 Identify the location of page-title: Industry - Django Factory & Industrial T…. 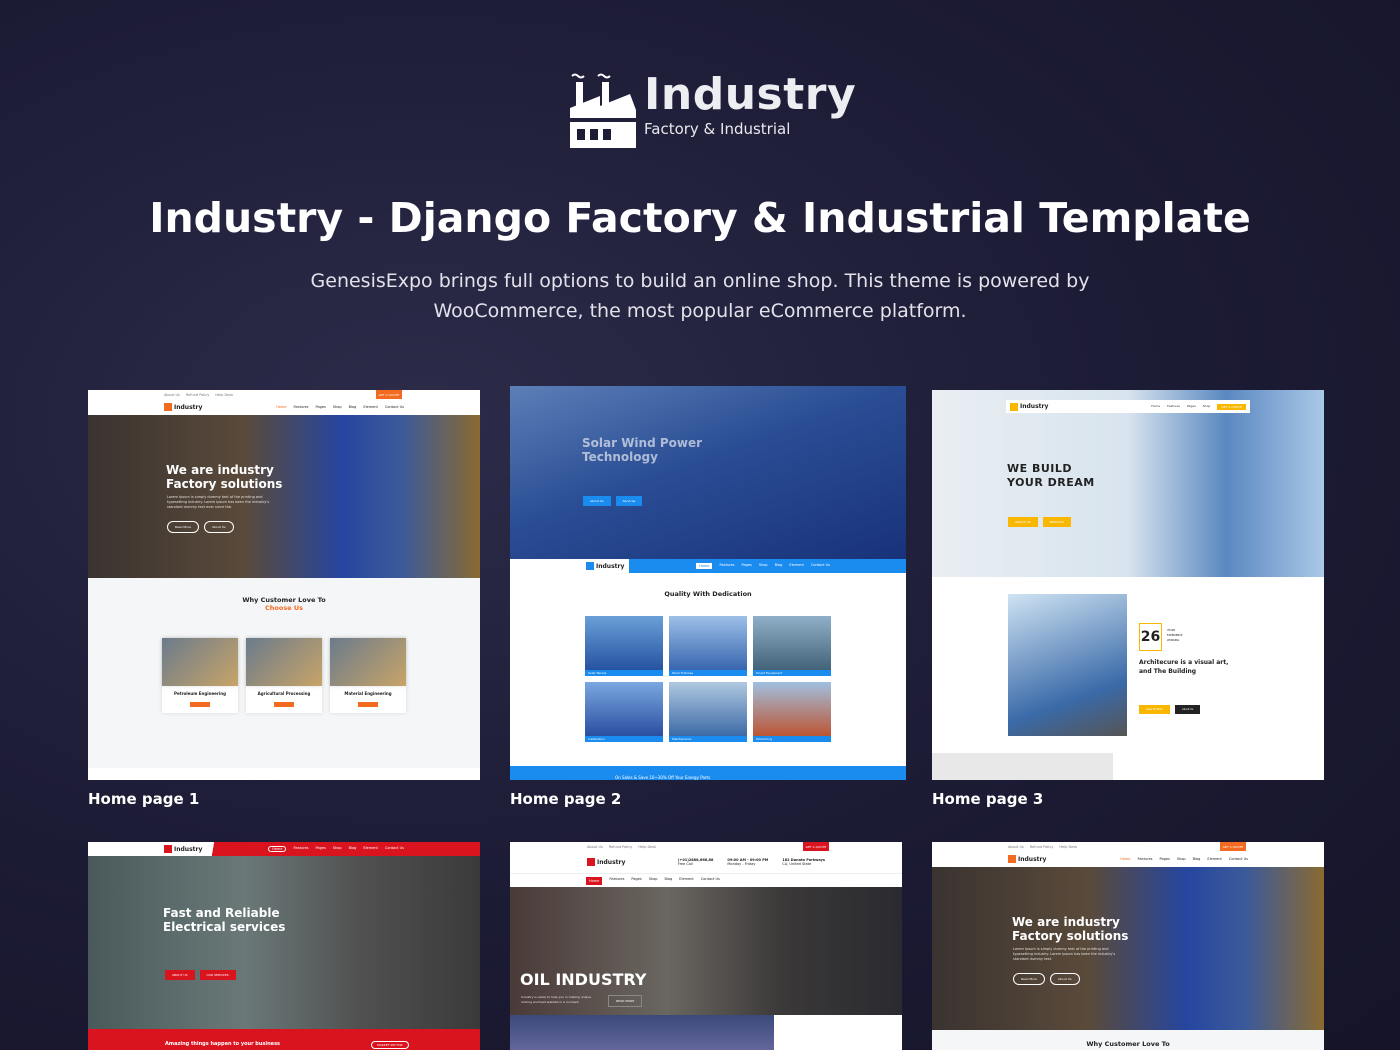
(700, 218).